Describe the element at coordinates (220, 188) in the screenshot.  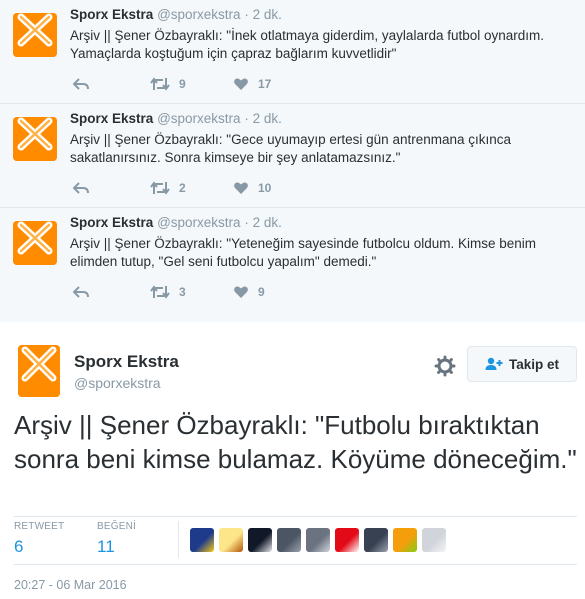
I see `tweet-actions: 2 10` at that location.